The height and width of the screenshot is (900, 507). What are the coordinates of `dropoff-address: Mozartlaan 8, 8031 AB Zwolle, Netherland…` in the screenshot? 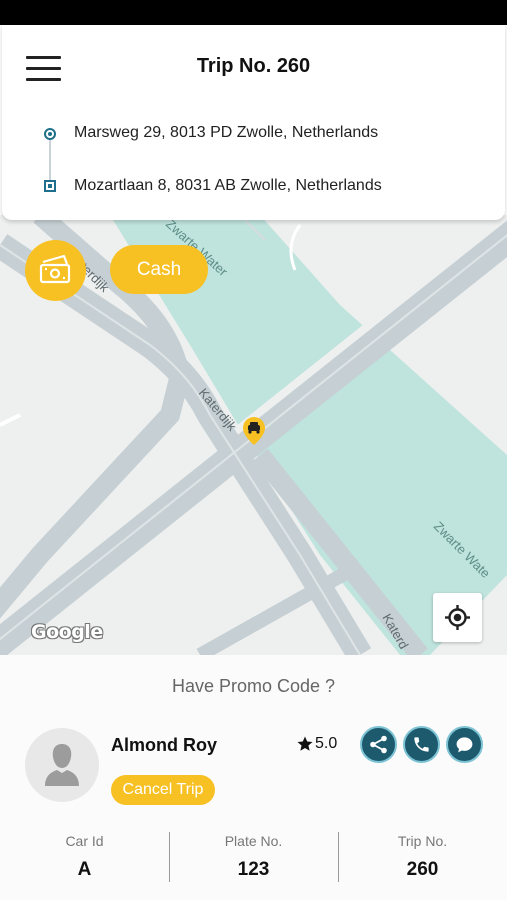 It's located at (228, 186).